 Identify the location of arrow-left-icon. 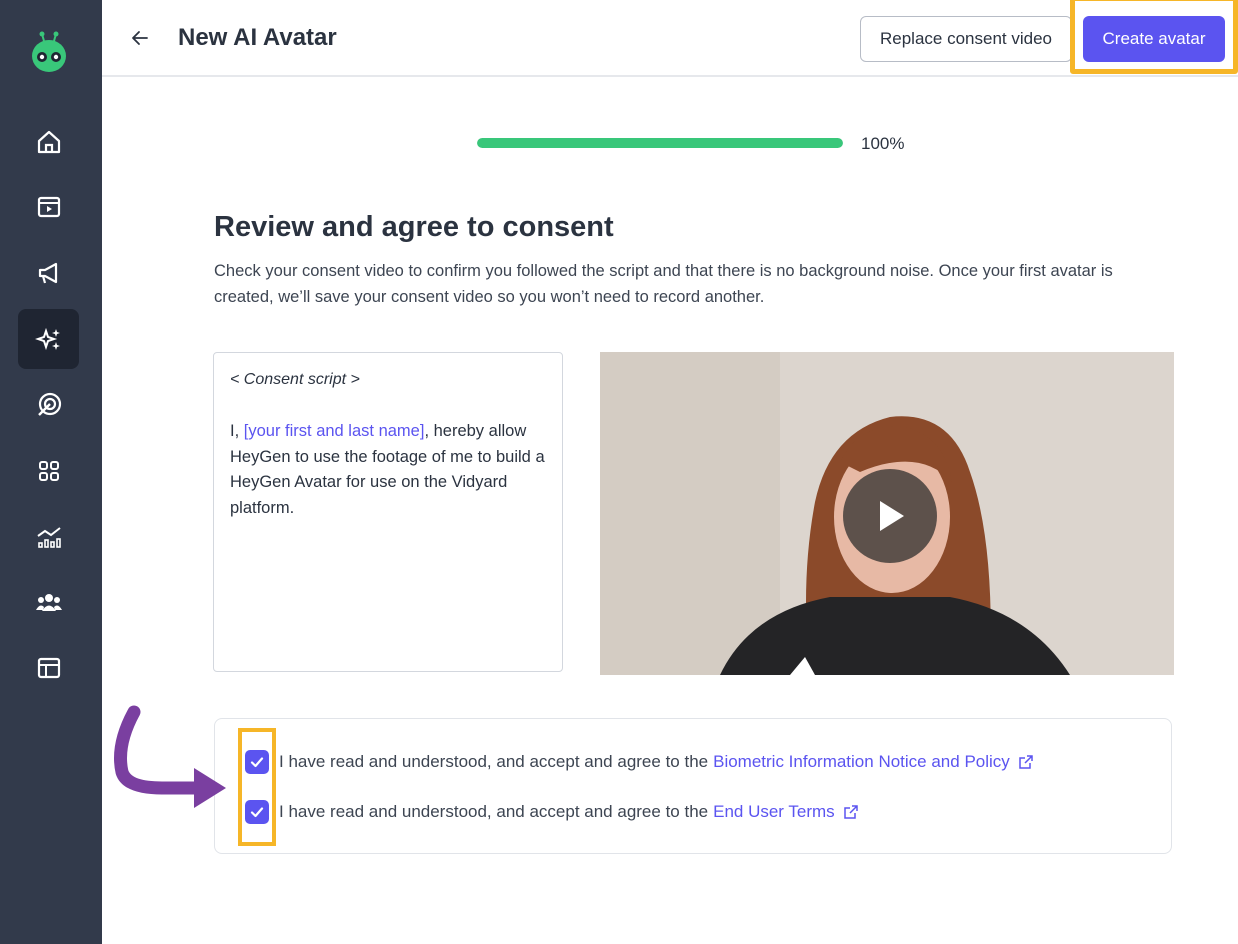
(140, 38).